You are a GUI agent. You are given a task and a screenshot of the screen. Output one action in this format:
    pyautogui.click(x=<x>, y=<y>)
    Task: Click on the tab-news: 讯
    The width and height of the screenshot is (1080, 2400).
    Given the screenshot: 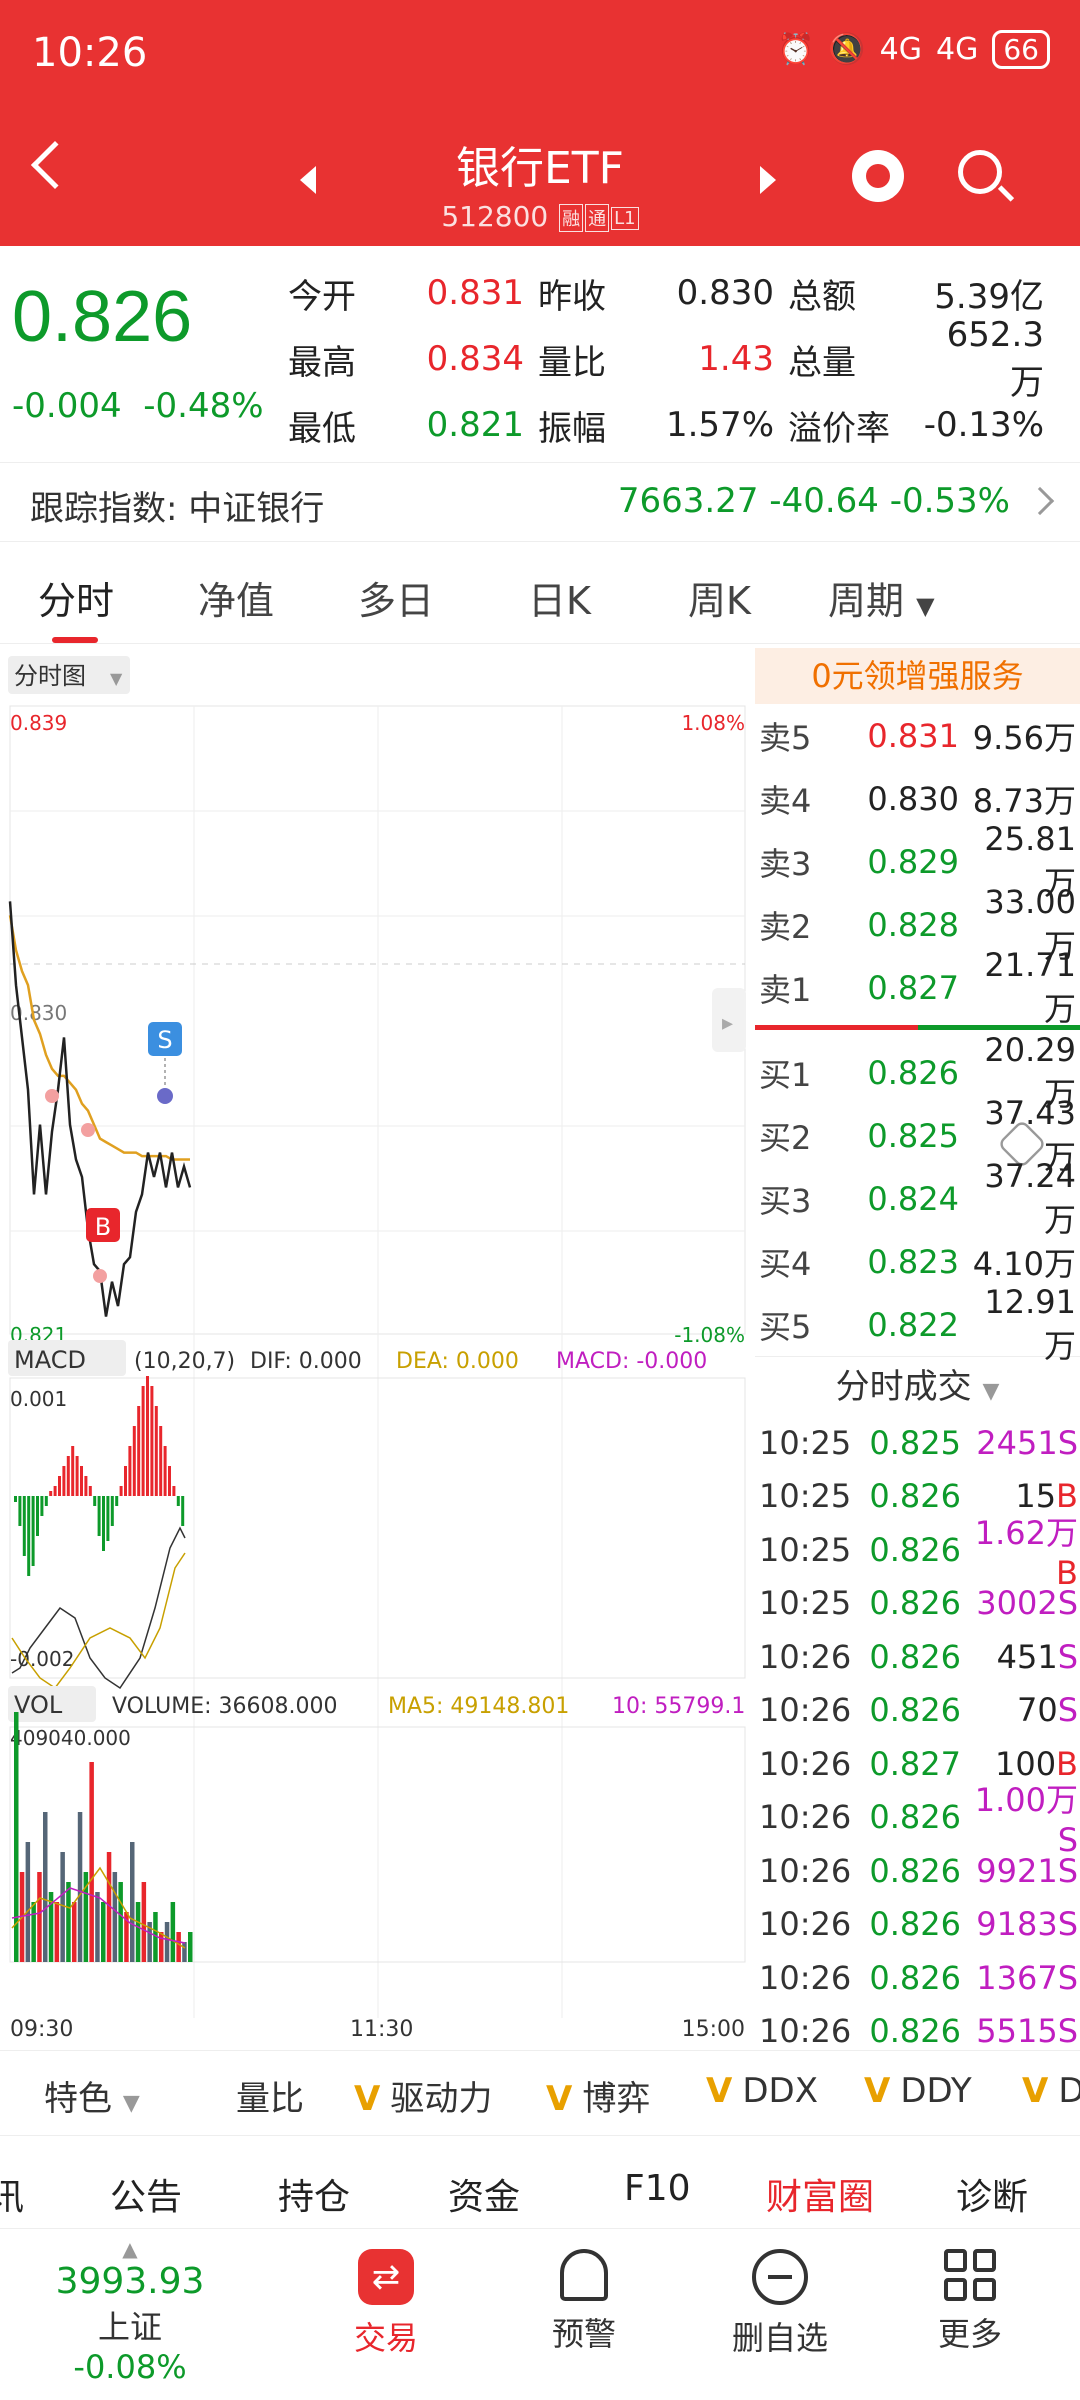 What is the action you would take?
    pyautogui.click(x=12, y=2194)
    